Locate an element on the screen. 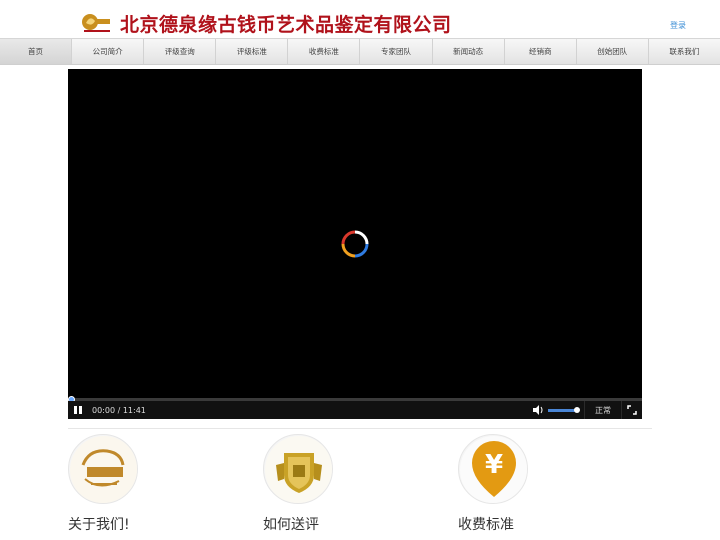 This screenshot has height=540, width=720. site-header: 北京德泉缘古钱币艺术品鉴定有限公司 登录 is located at coordinates (360, 19).